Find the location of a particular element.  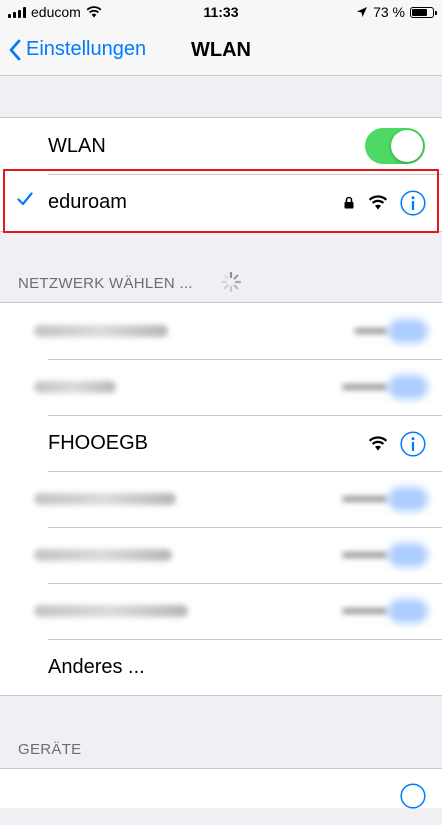

checkmark-icon is located at coordinates (25, 199).